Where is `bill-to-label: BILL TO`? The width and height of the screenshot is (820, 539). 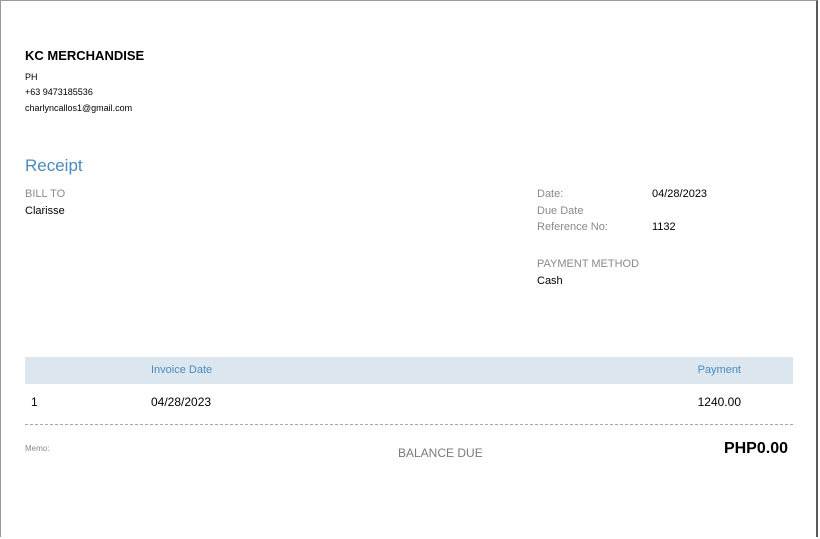
bill-to-label: BILL TO is located at coordinates (45, 194).